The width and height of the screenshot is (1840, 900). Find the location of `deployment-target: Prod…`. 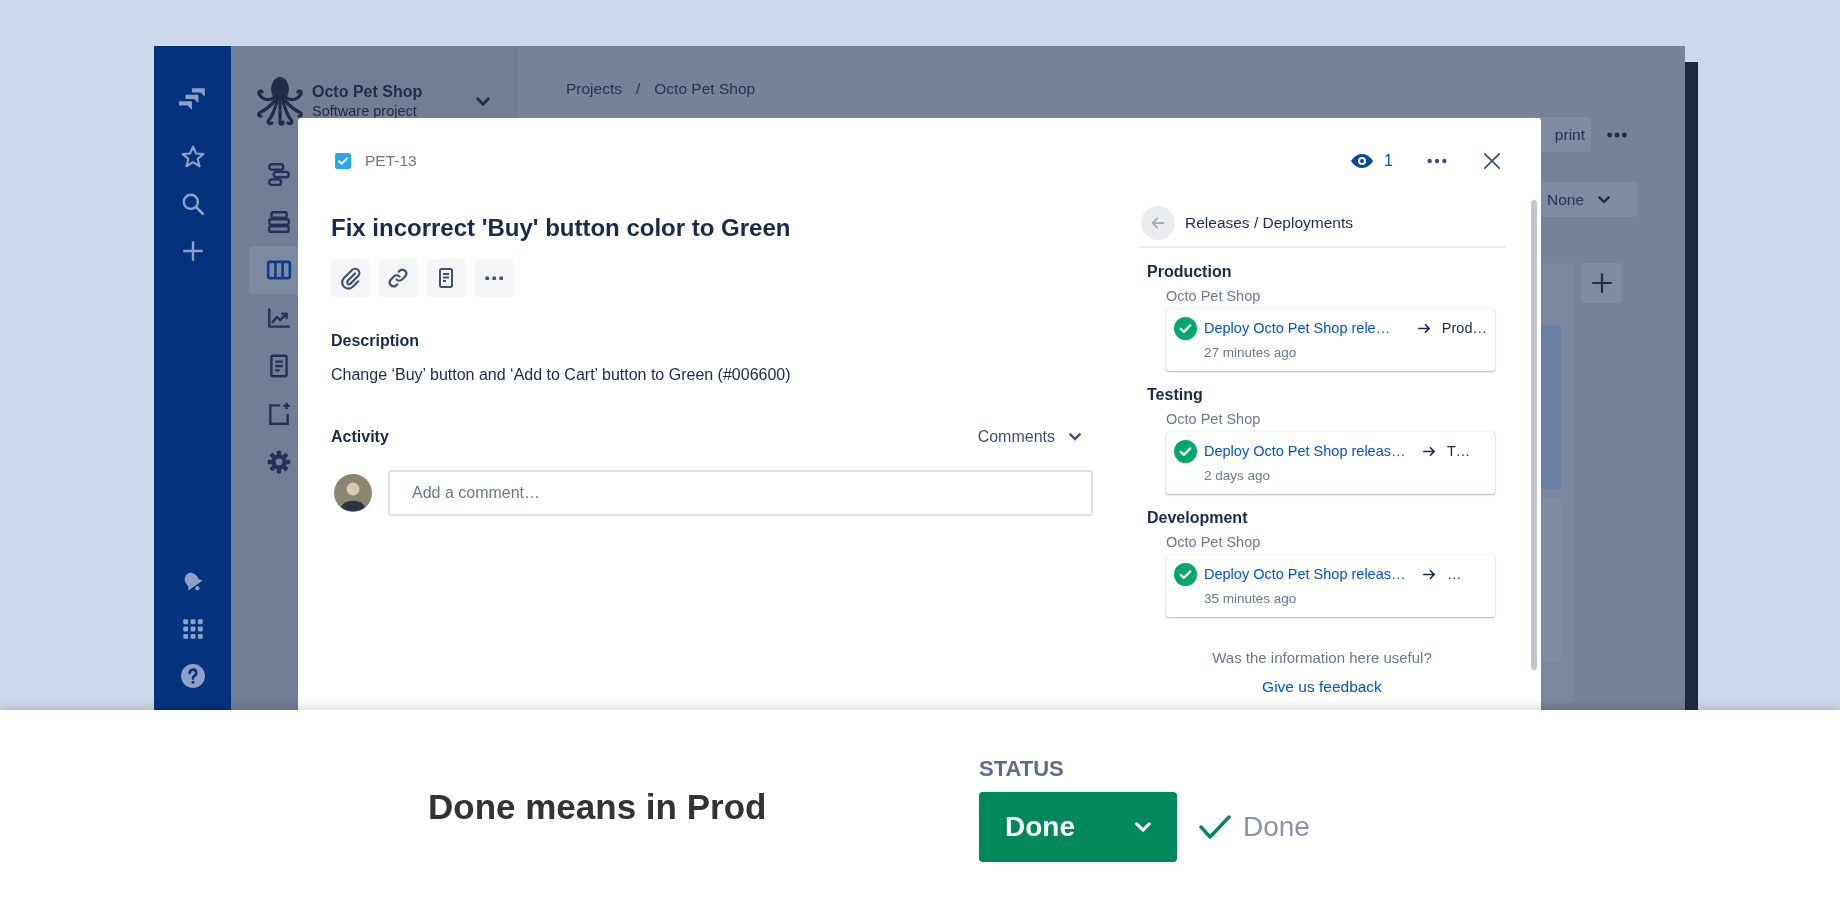

deployment-target: Prod… is located at coordinates (1464, 328).